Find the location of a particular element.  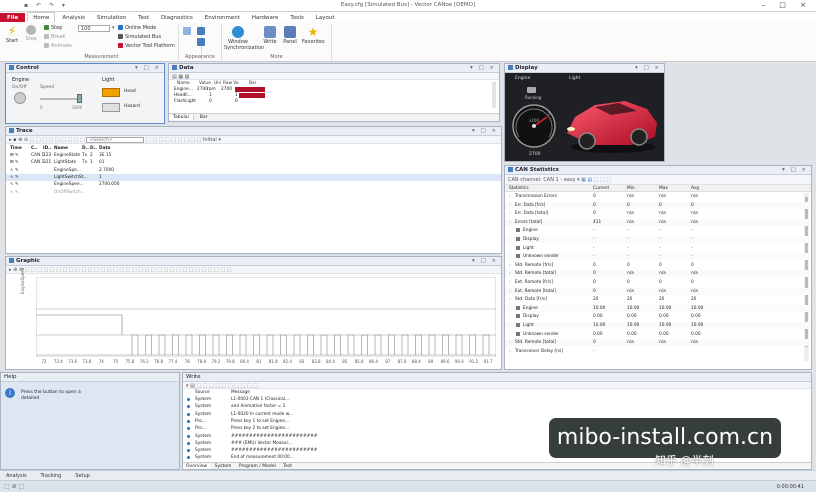

break-button: Break is located at coordinates (54, 37).